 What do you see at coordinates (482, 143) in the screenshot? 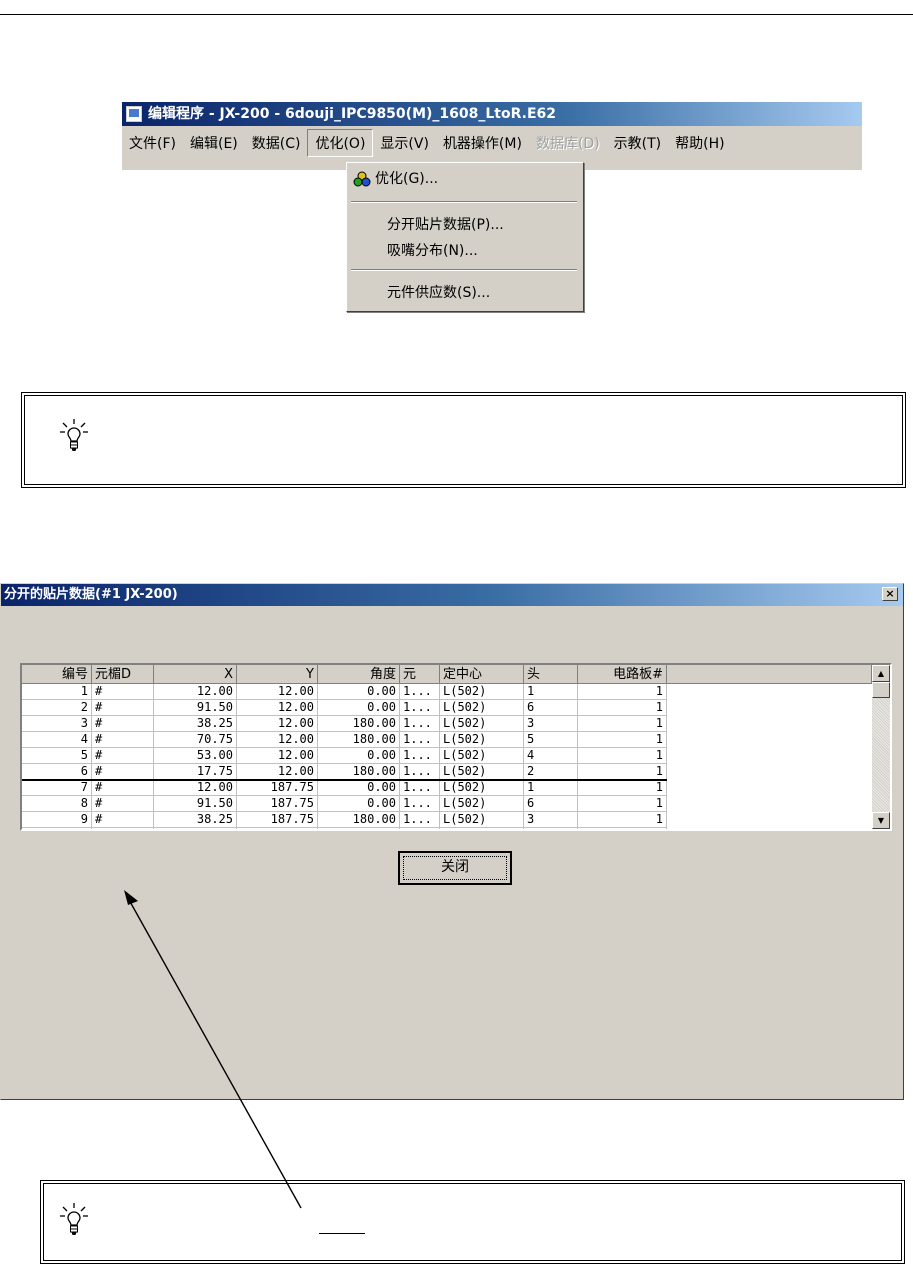
I see `menu-5: 机器操作(M)` at bounding box center [482, 143].